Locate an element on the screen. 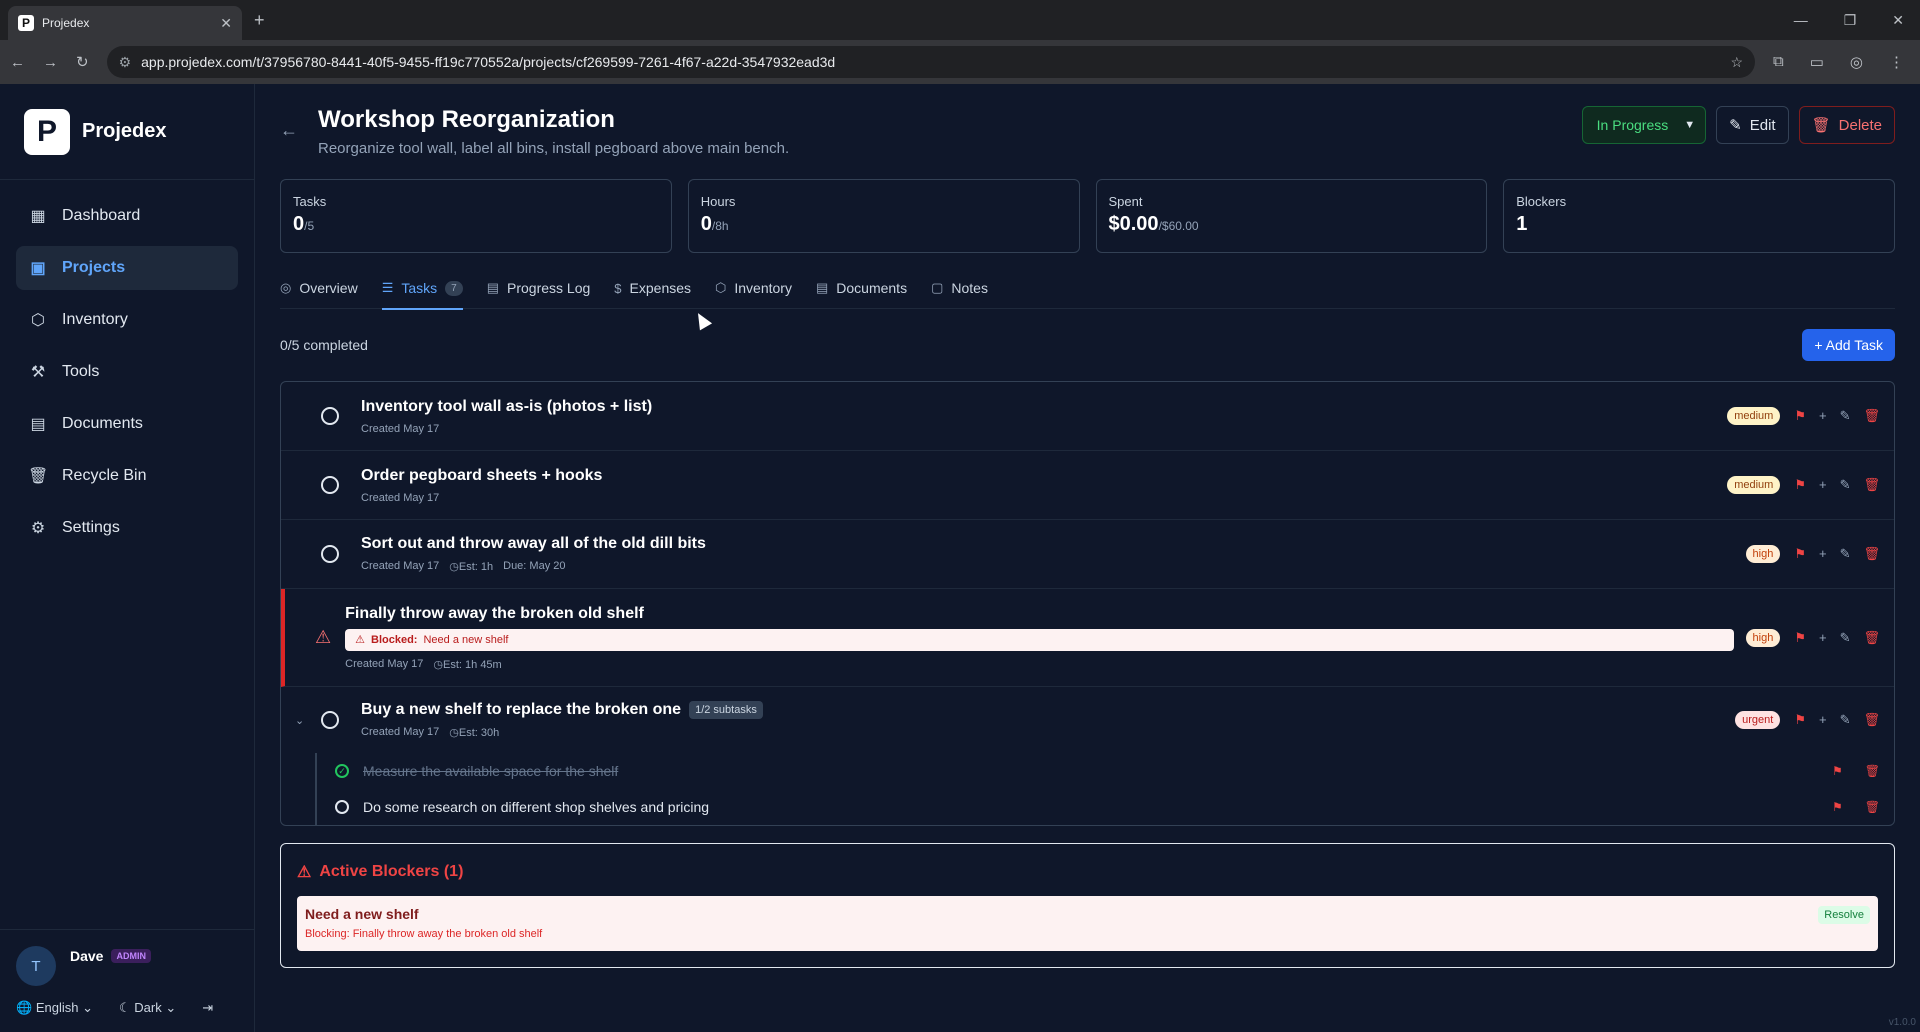 The width and height of the screenshot is (1920, 1032). stat-value: 1 is located at coordinates (1699, 224).